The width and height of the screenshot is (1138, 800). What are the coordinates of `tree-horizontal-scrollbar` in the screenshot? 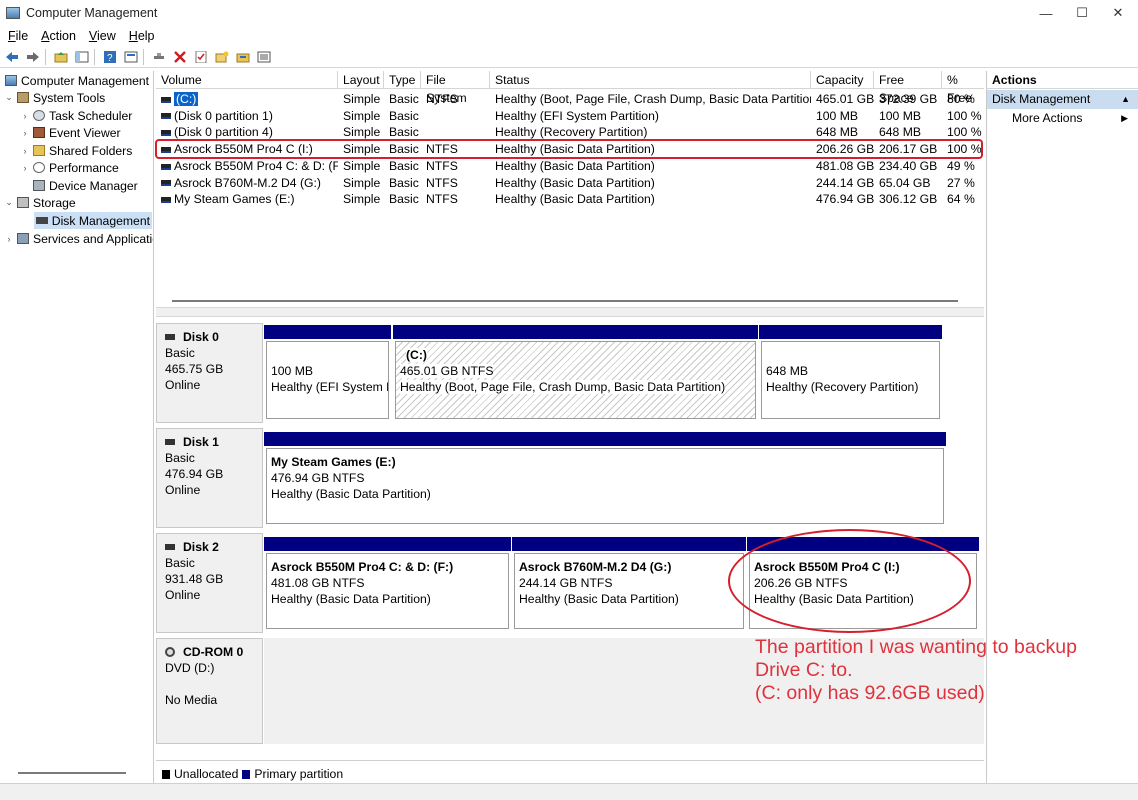 It's located at (72, 773).